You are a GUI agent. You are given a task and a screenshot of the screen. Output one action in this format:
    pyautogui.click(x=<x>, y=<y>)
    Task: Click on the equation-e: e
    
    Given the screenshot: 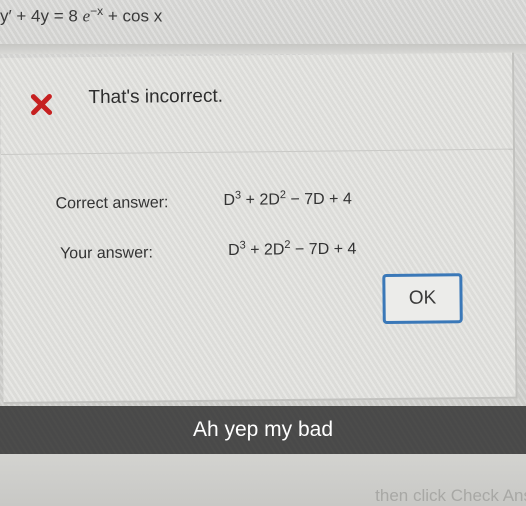 What is the action you would take?
    pyautogui.click(x=86, y=16)
    